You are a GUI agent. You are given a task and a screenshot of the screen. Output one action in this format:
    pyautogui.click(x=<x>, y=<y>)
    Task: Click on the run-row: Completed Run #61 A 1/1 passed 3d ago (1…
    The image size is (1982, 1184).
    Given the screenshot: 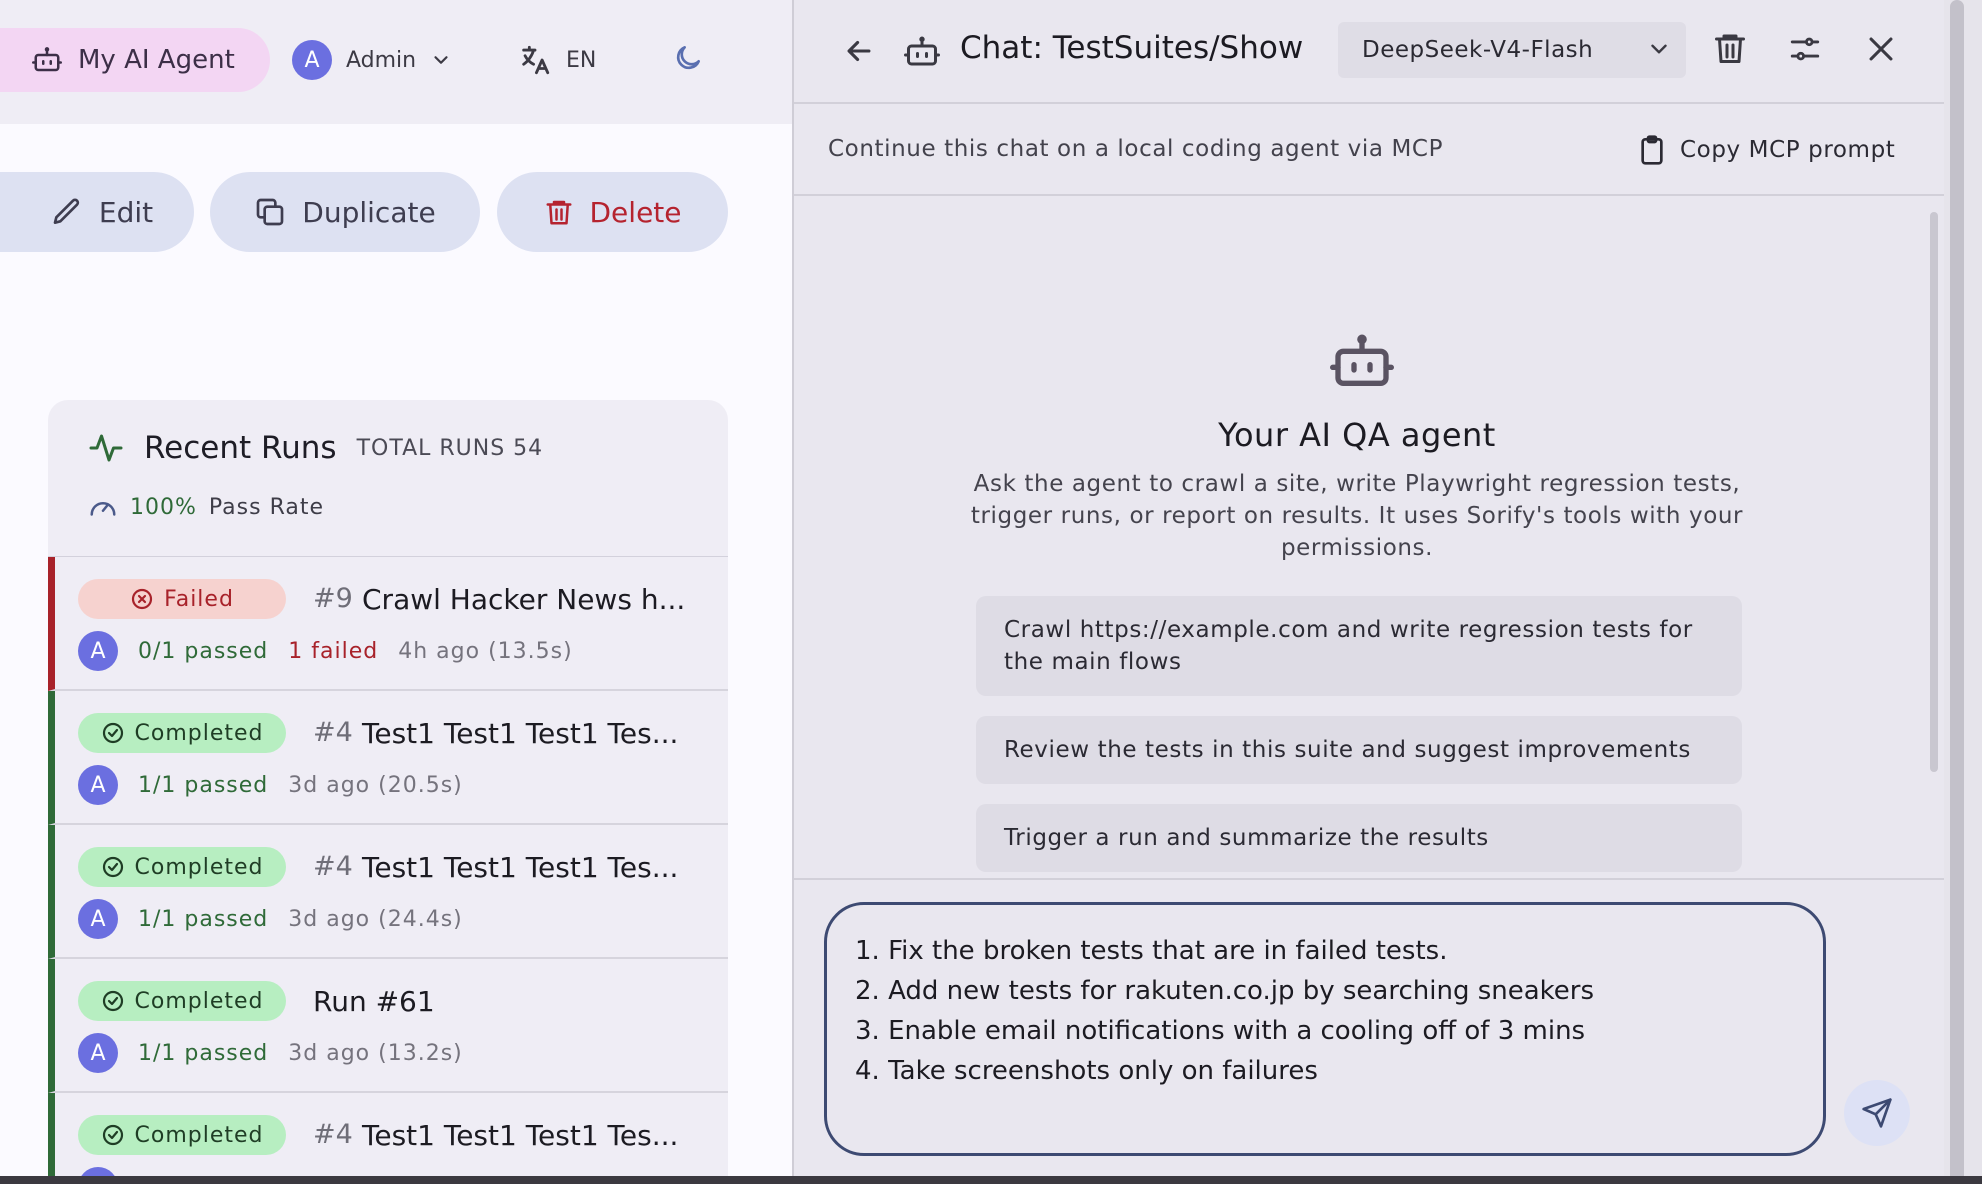 What is the action you would take?
    pyautogui.click(x=388, y=1026)
    